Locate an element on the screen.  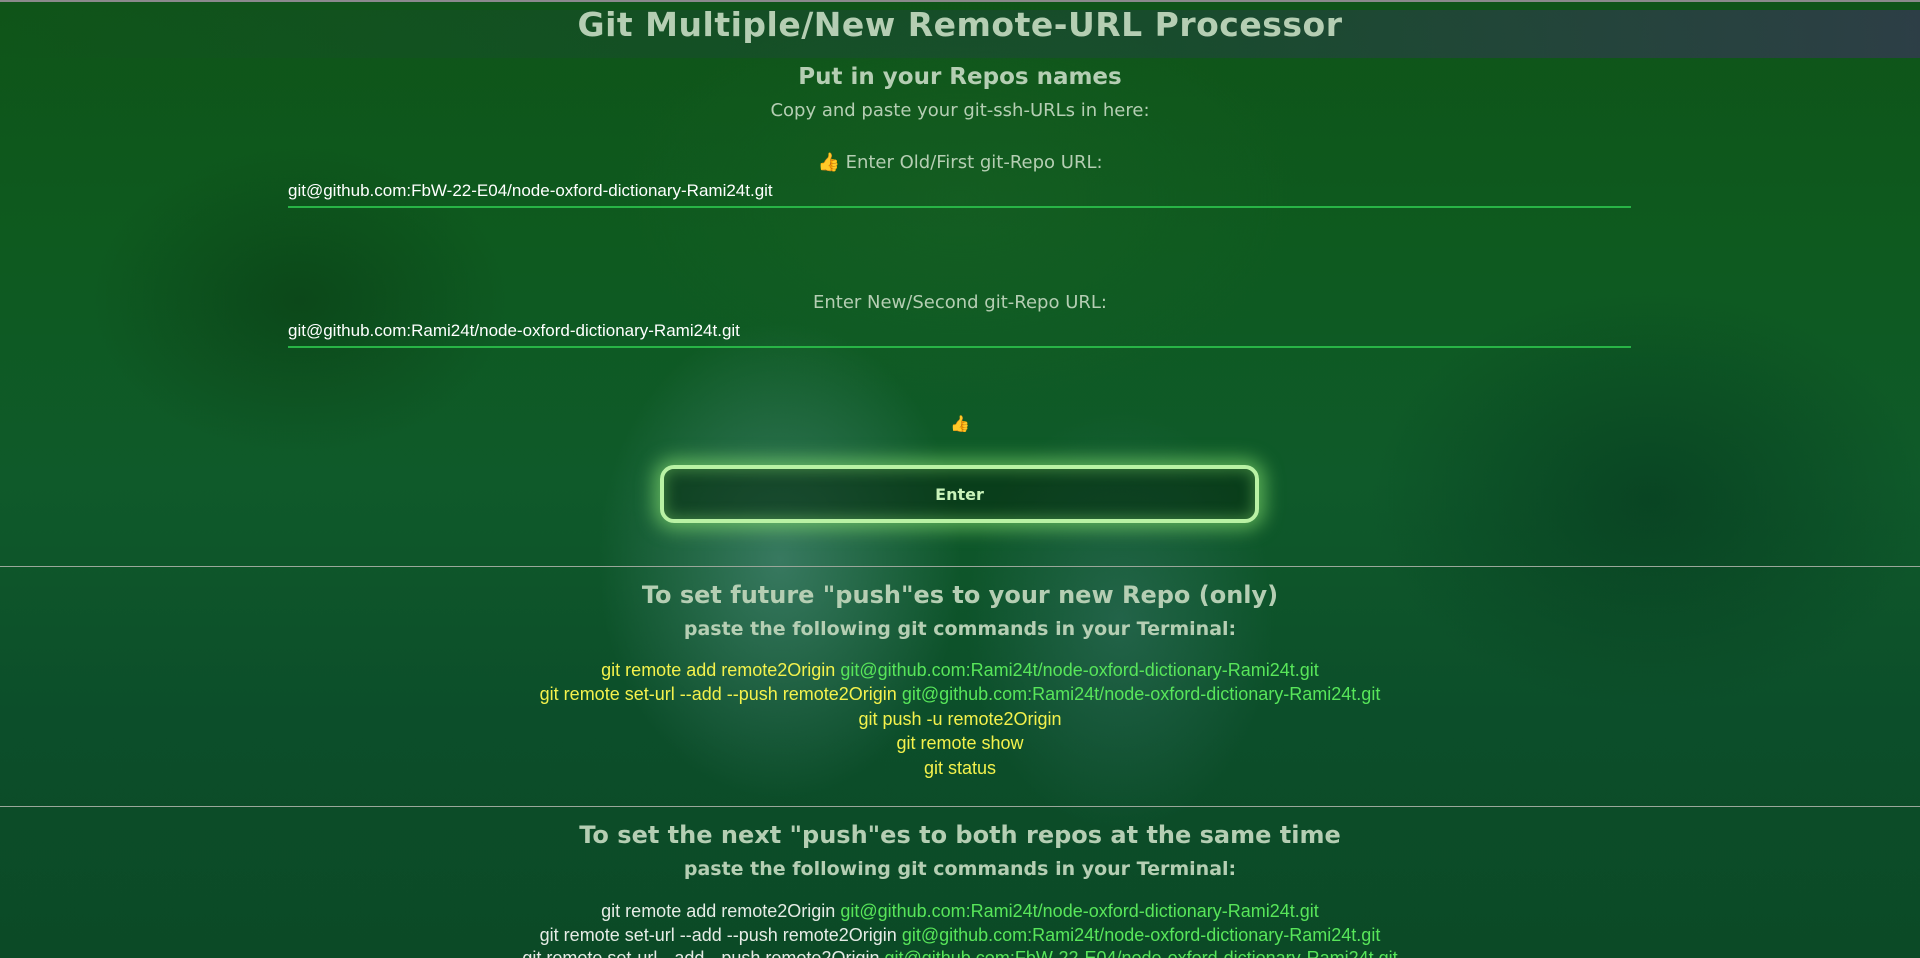
new-url-input is located at coordinates (959, 332).